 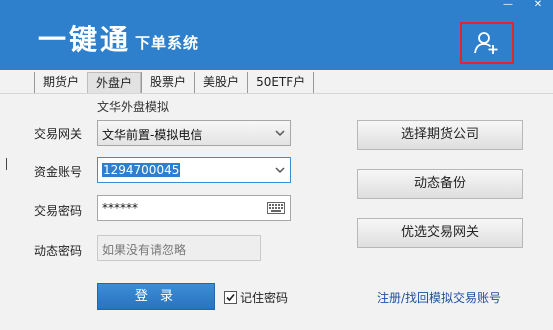 What do you see at coordinates (114, 83) in the screenshot?
I see `tab-foreign: 外盘户` at bounding box center [114, 83].